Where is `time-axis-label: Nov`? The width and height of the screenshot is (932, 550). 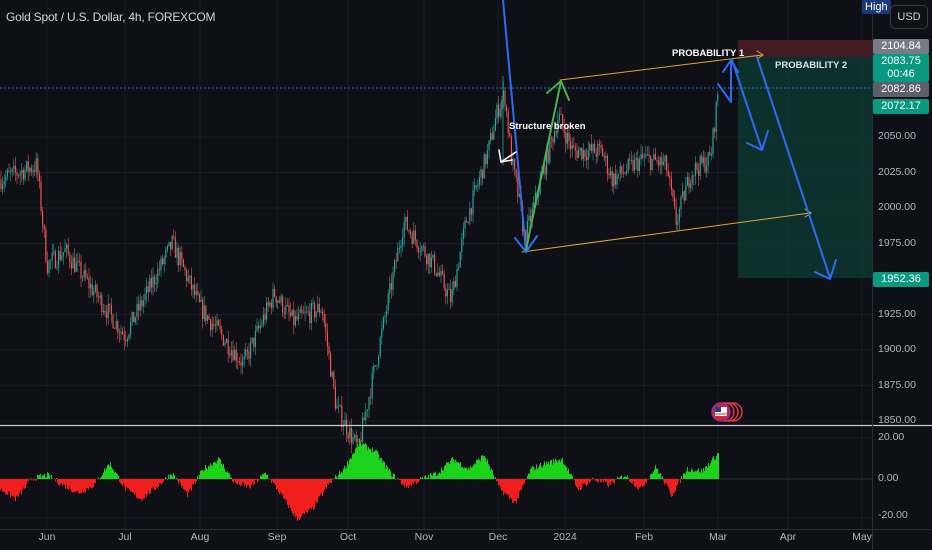 time-axis-label: Nov is located at coordinates (424, 537).